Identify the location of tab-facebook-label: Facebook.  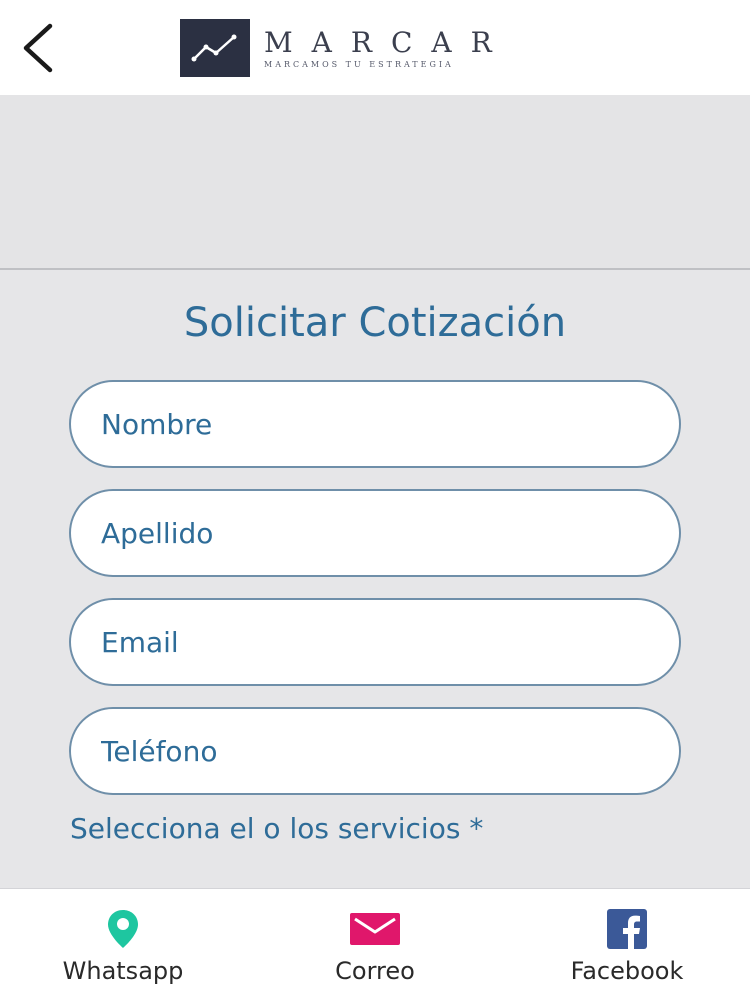
(627, 971).